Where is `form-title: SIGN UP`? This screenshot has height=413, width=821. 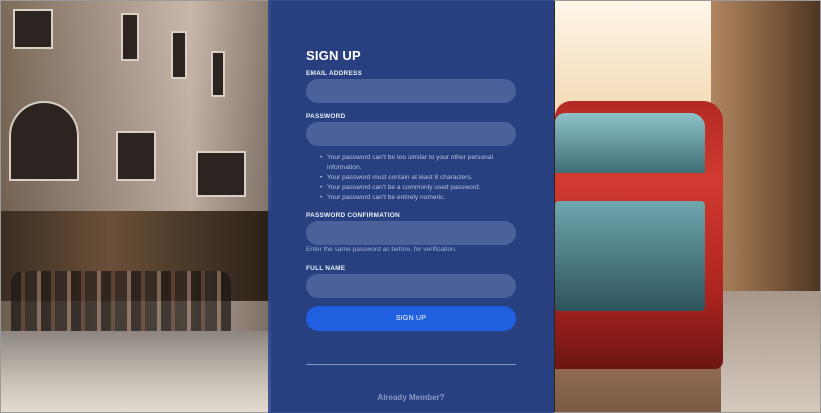 form-title: SIGN UP is located at coordinates (333, 55).